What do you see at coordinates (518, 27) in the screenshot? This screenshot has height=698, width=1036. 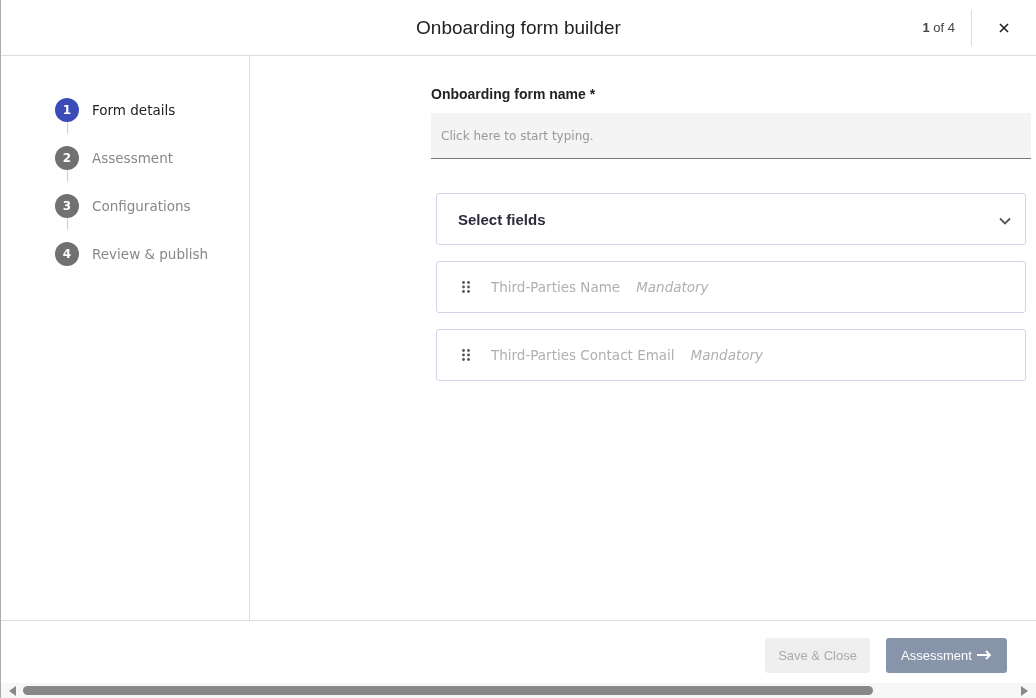 I see `window-title: Onboarding form builder` at bounding box center [518, 27].